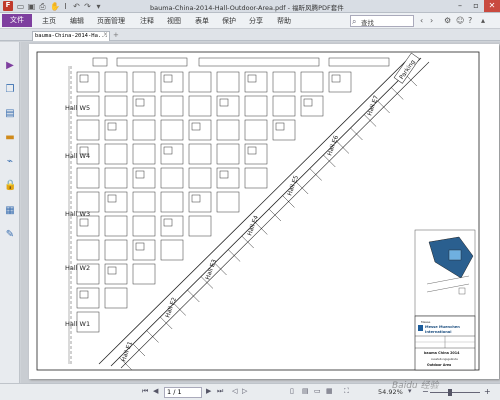 The width and height of the screenshot is (500, 400). I want to click on settings-icon: ⚙, so click(447, 20).